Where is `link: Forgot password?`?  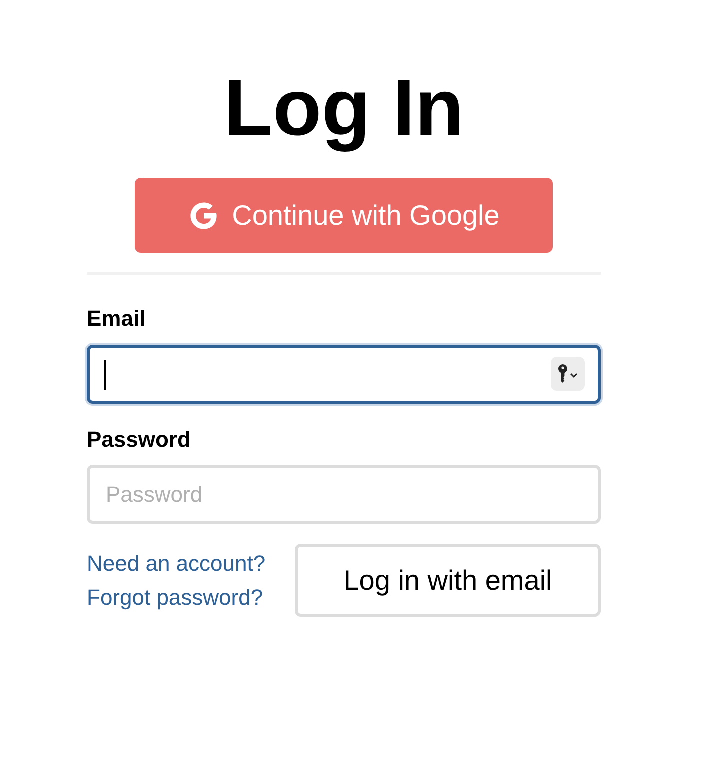 link: Forgot password? is located at coordinates (176, 597).